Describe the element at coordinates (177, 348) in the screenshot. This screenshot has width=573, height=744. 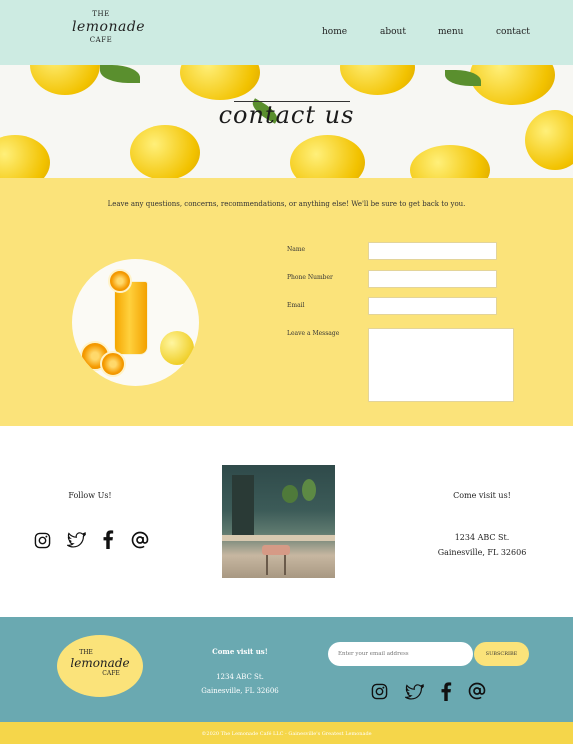
I see `lemon-graphic` at that location.